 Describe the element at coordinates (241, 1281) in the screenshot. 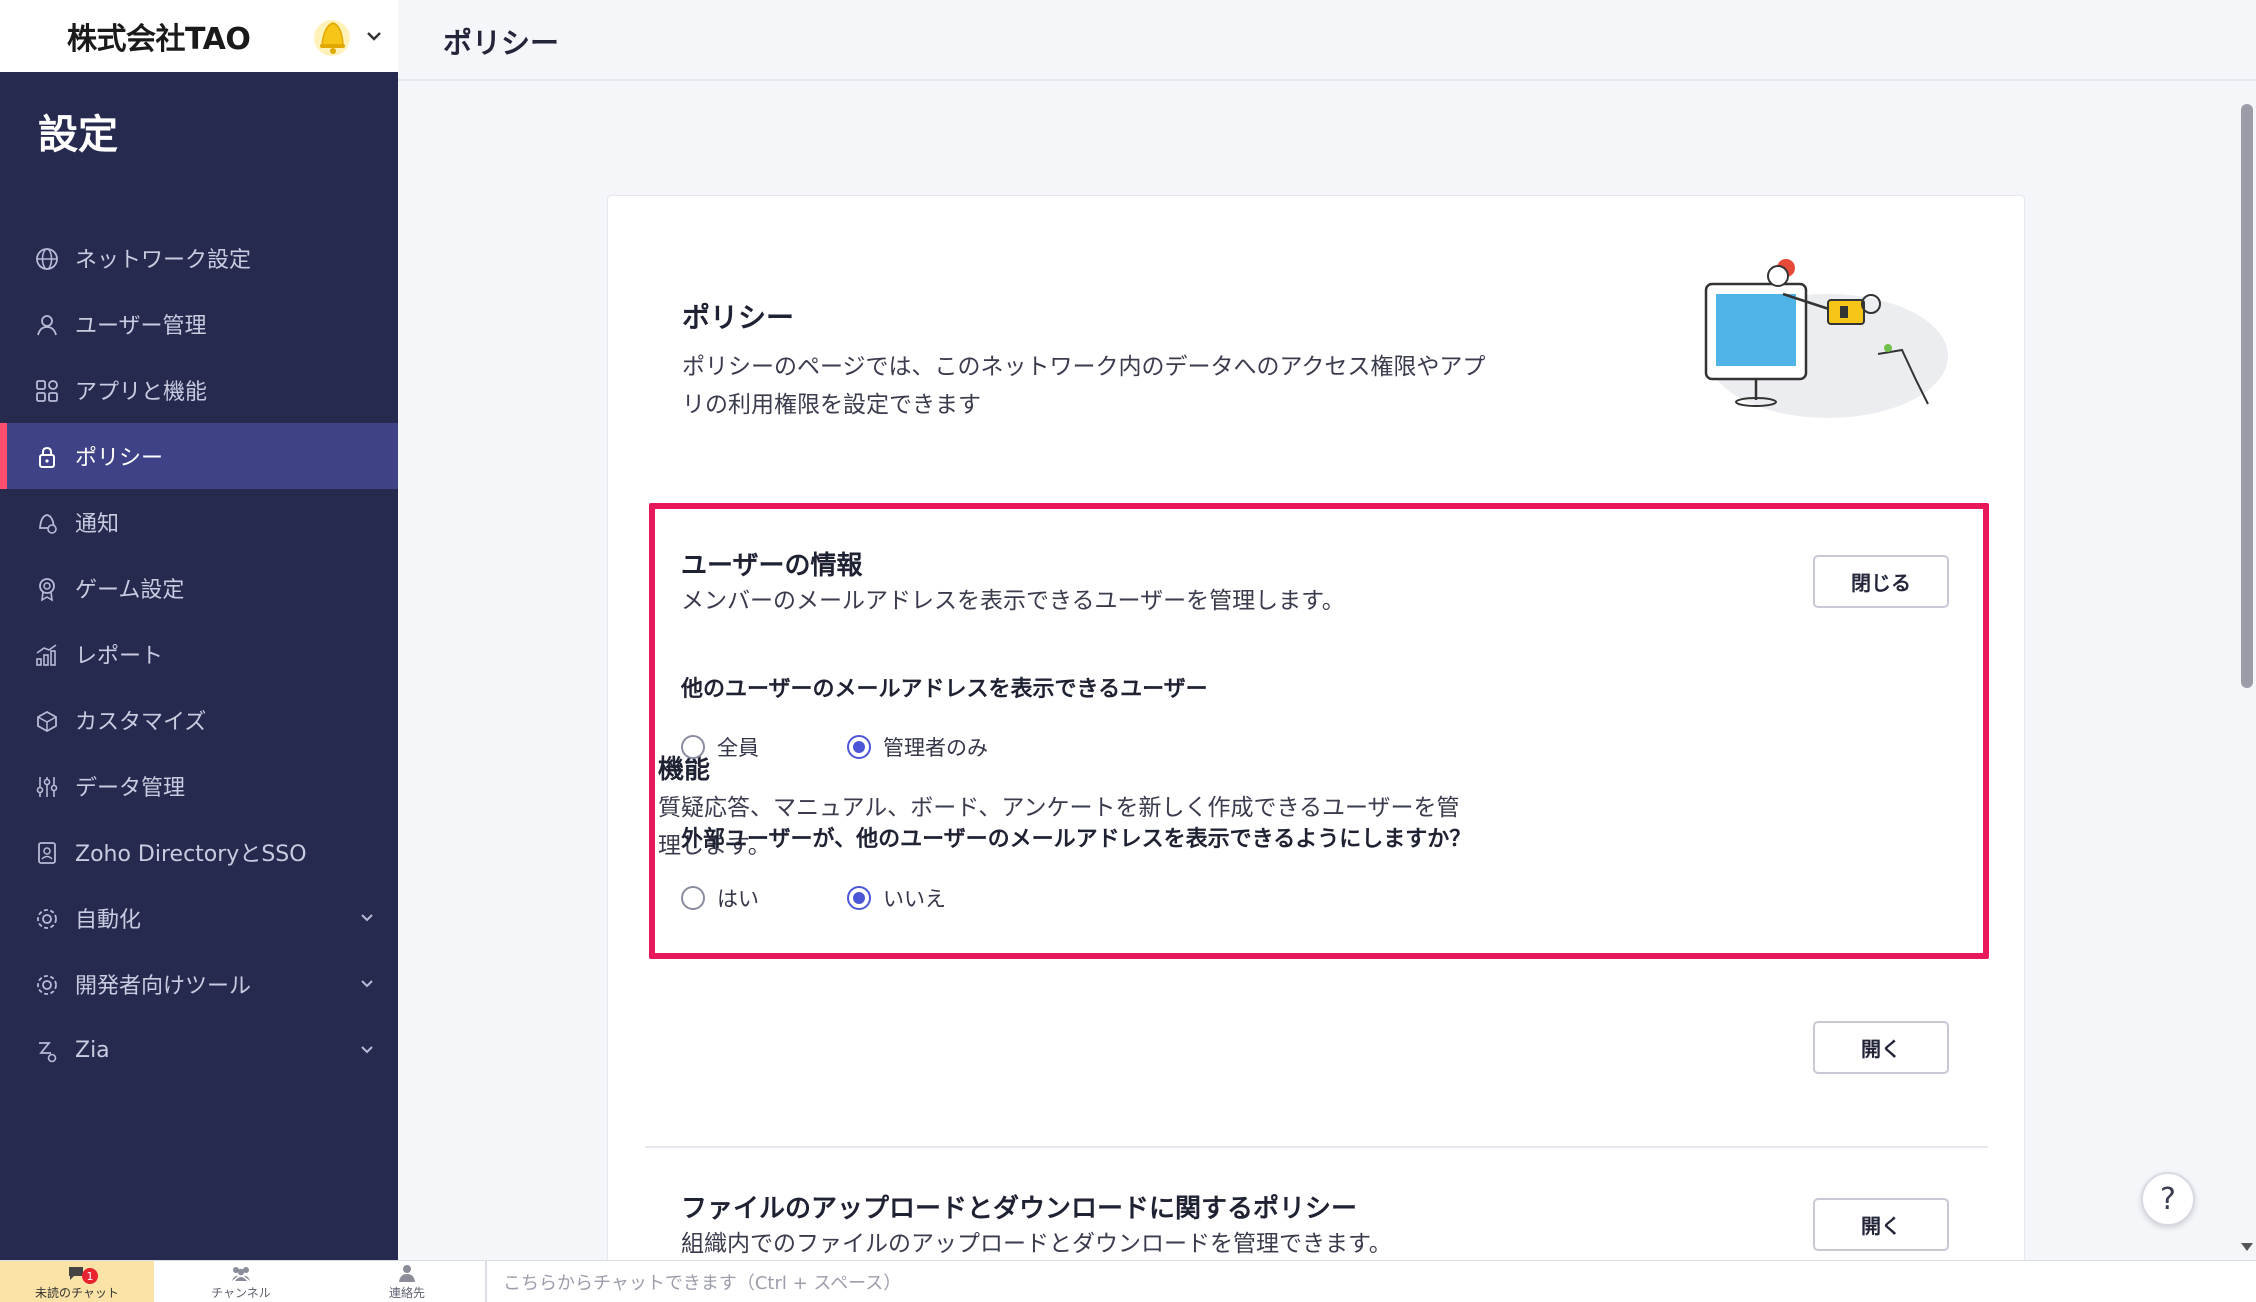

I see `channels-tab: チャンネル` at that location.